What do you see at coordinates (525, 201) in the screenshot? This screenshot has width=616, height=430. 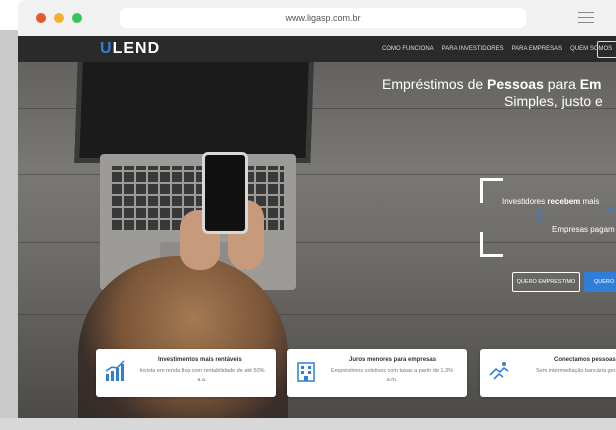 I see `feature-1-prefix: Investidores` at bounding box center [525, 201].